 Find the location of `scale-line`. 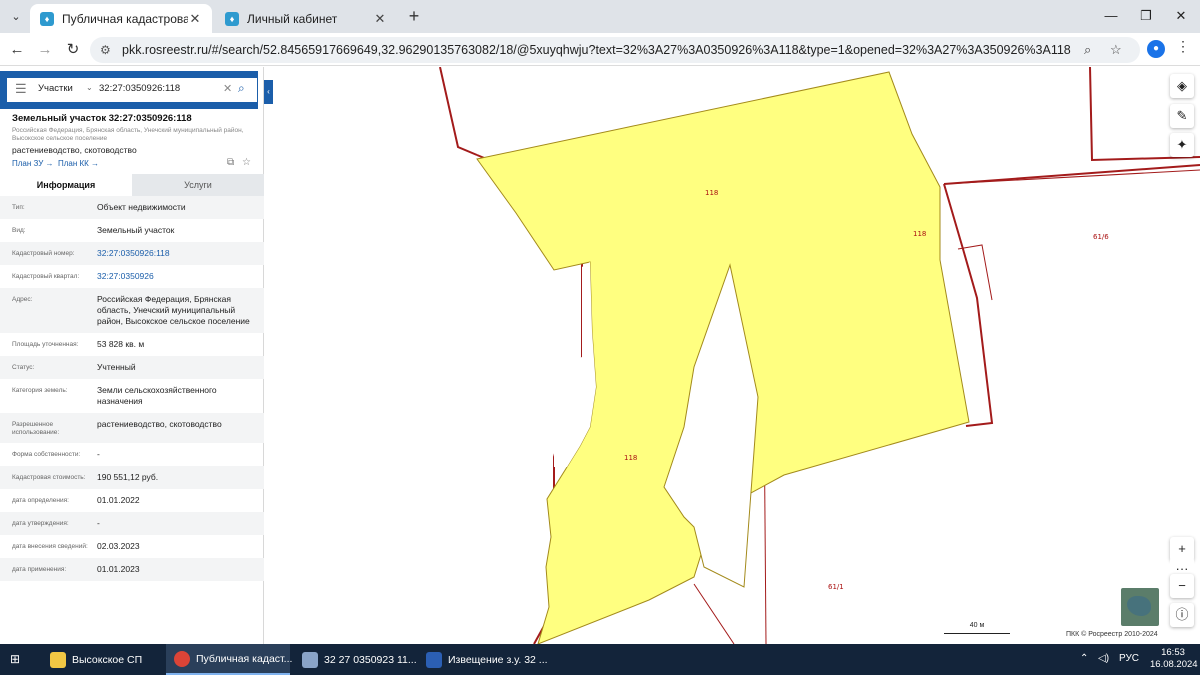

scale-line is located at coordinates (977, 633).